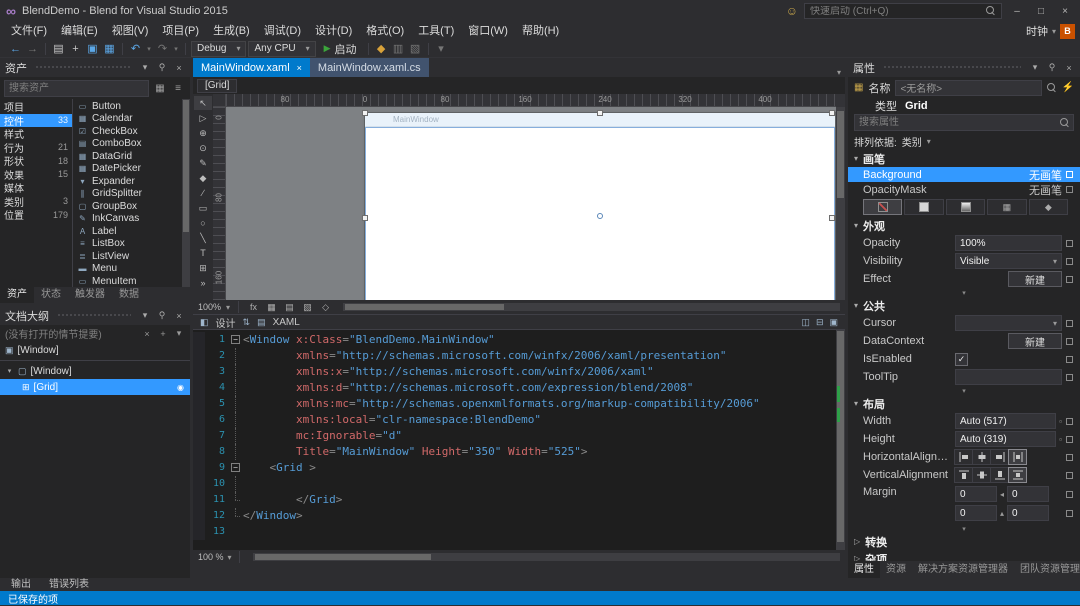 This screenshot has width=1080, height=606. Describe the element at coordinates (203, 148) in the screenshot. I see `zoom-tool-icon: ⊙` at that location.